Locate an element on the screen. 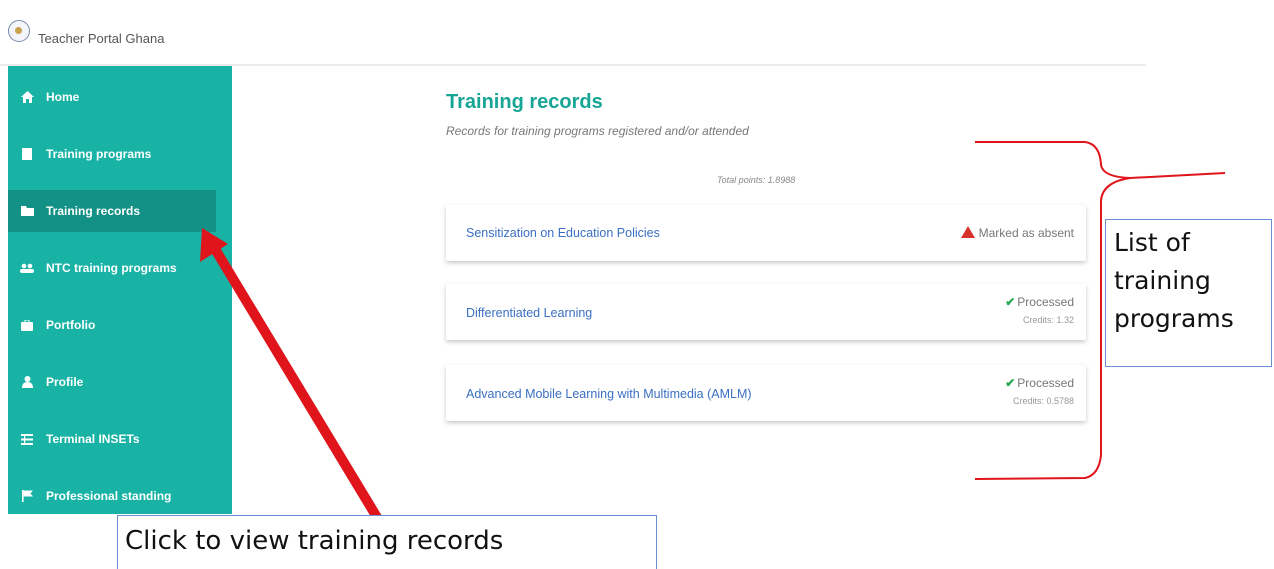 This screenshot has height=569, width=1274. arrow-shaft is located at coordinates (298, 386).